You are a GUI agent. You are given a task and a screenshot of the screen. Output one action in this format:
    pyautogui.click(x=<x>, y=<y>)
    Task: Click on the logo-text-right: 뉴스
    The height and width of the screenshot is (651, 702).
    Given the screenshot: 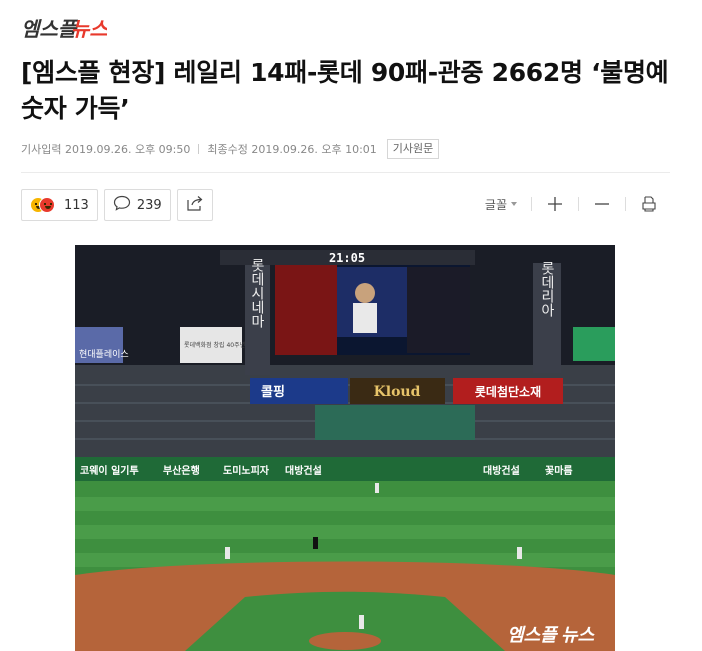 What is the action you would take?
    pyautogui.click(x=89, y=29)
    